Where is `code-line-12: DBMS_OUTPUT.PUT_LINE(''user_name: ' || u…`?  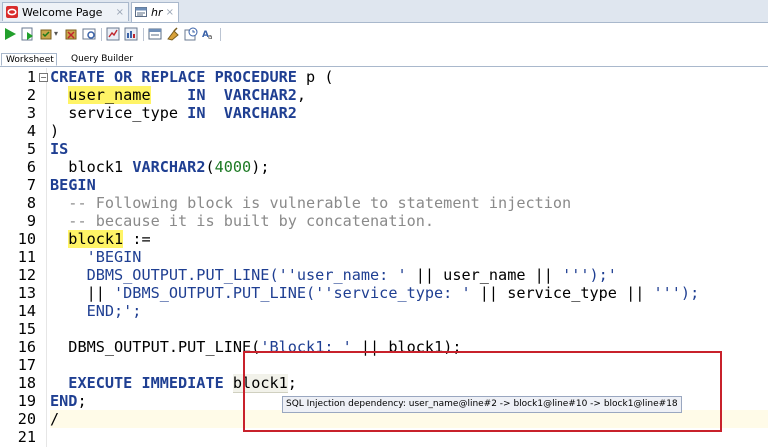
code-line-12: DBMS_OUTPUT.PUT_LINE(''user_name: ' || u… is located at coordinates (333, 275).